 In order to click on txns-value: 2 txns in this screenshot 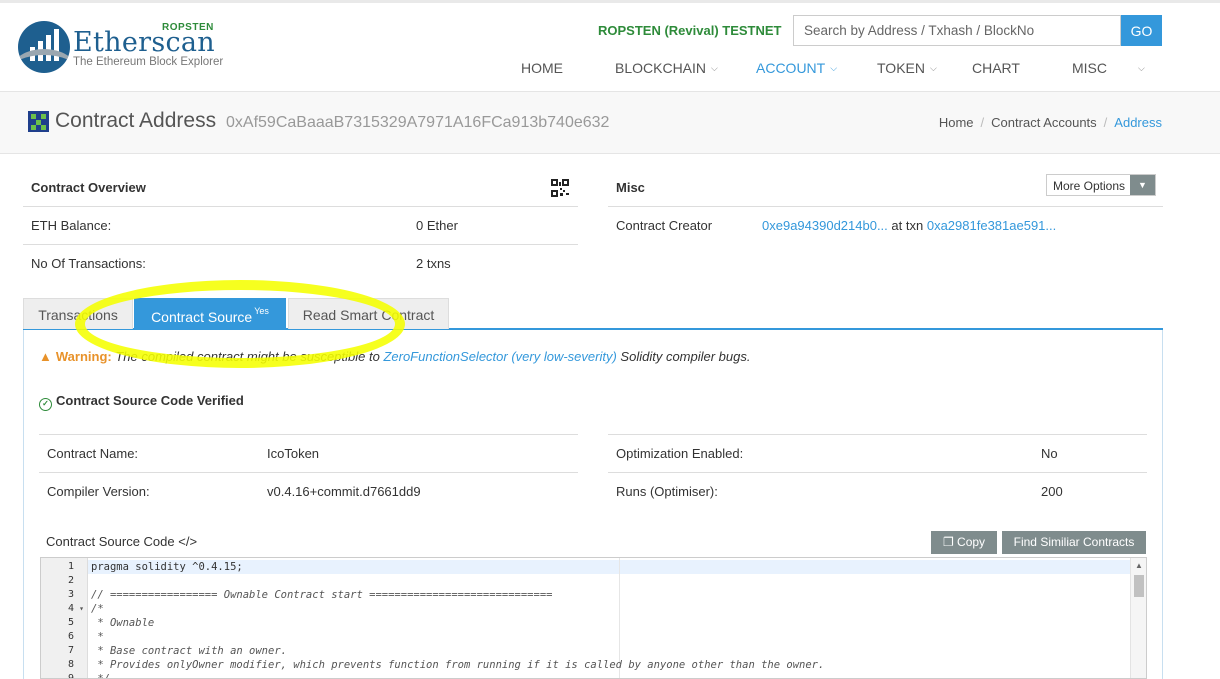, I will do `click(433, 263)`.